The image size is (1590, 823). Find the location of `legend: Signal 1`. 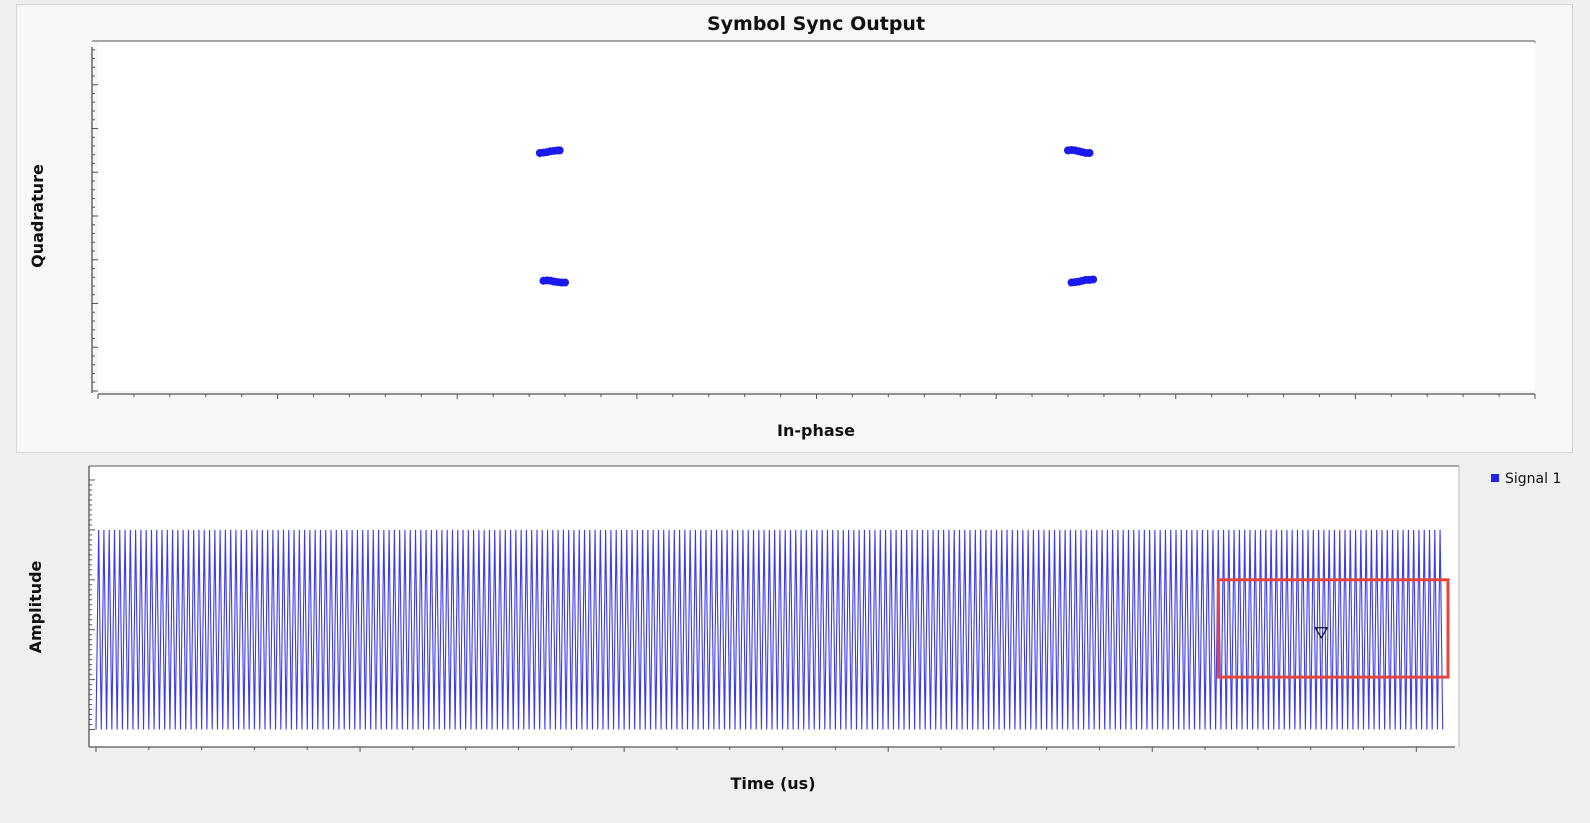

legend: Signal 1 is located at coordinates (1526, 479).